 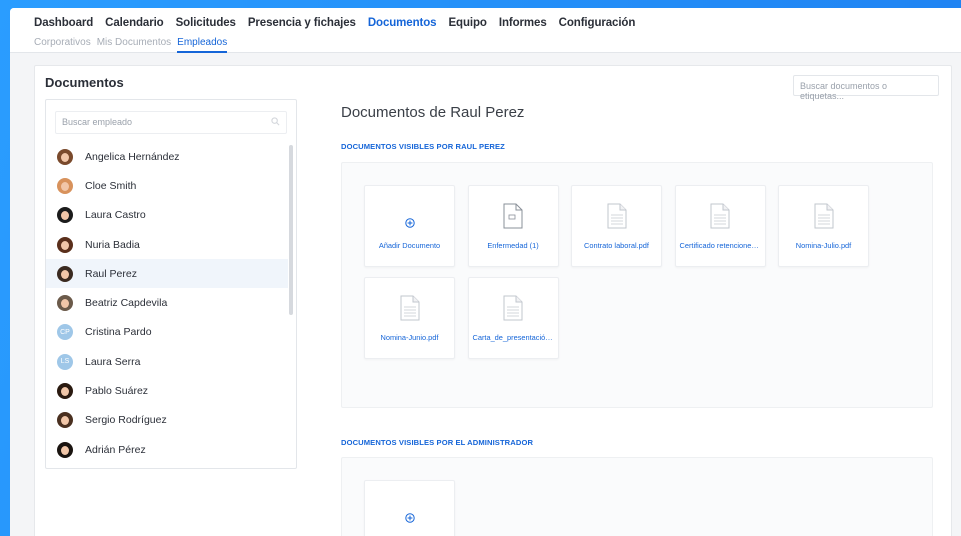 I want to click on employee-list-item: Angelica Hernández, so click(x=167, y=156).